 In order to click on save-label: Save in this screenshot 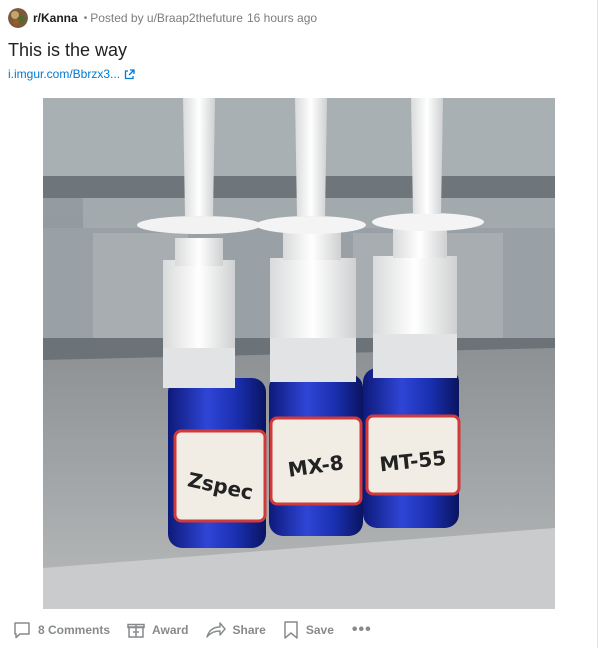, I will do `click(319, 630)`.